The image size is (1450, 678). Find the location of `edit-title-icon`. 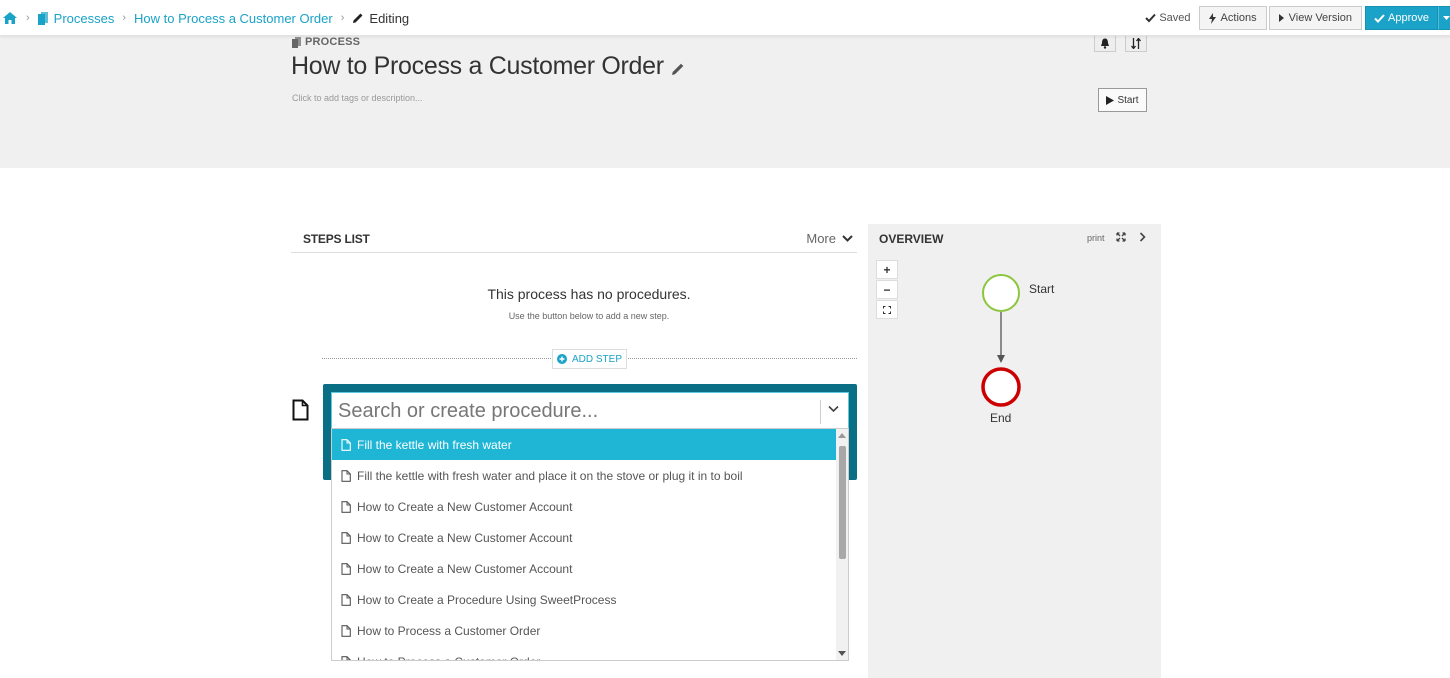

edit-title-icon is located at coordinates (678, 69).